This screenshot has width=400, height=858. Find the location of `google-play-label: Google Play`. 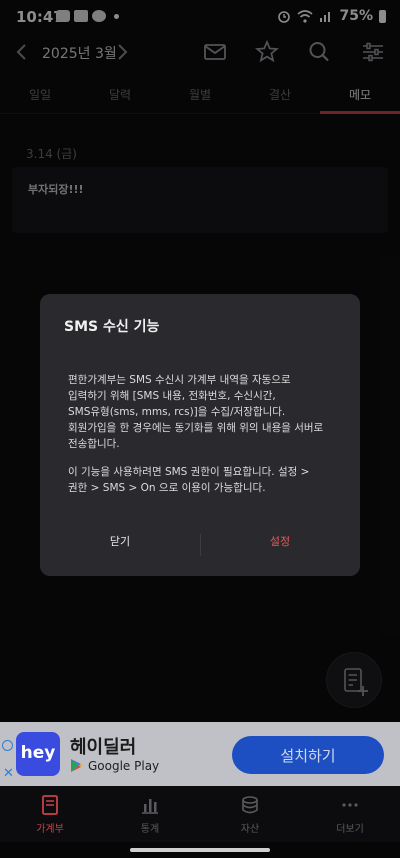

google-play-label: Google Play is located at coordinates (124, 765).